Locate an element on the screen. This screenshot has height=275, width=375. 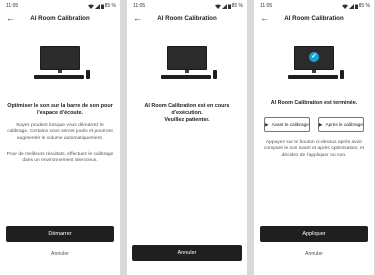
start-button: Démarrer is located at coordinates (60, 234).